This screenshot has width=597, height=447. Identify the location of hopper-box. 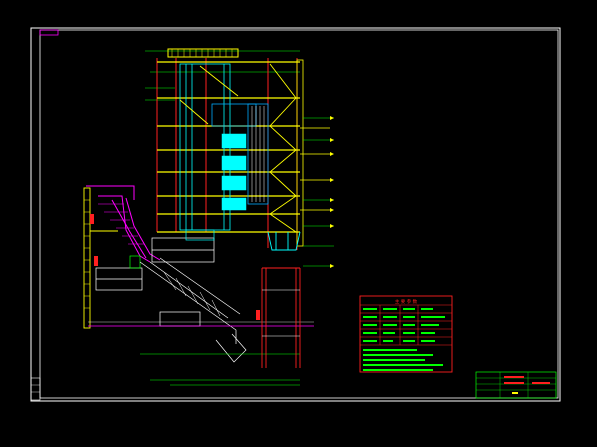
(119, 273).